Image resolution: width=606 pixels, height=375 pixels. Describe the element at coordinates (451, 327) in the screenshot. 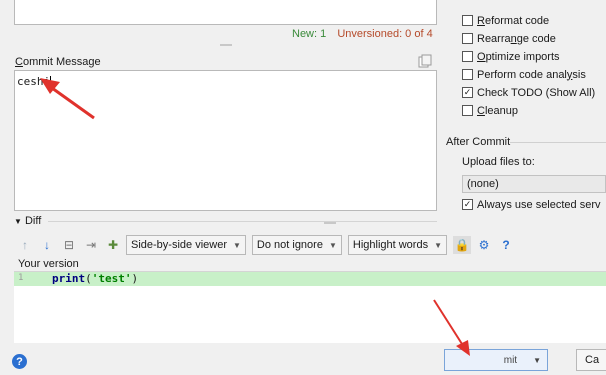

I see `annotation-arrow-commit` at that location.